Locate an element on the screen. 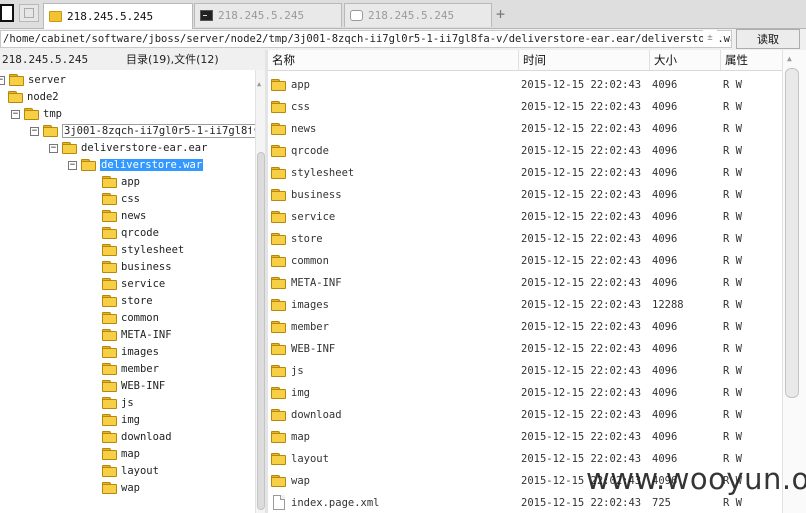 This screenshot has width=806, height=513. table-row: css 2015-12-15 22:02:43 4096 R W is located at coordinates (525, 107).